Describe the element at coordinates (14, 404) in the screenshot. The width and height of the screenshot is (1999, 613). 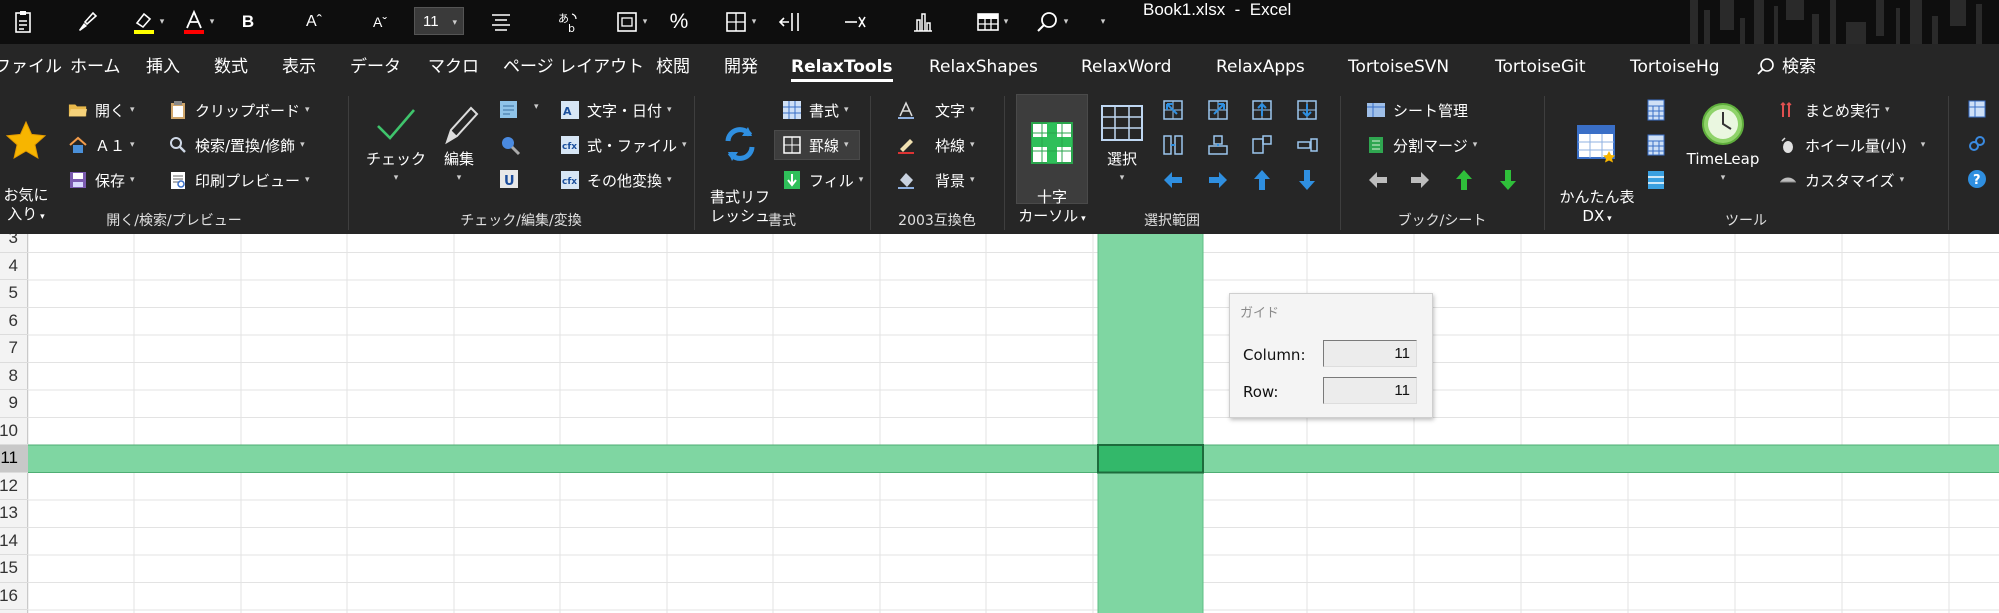
I see `row-header: 9` at that location.